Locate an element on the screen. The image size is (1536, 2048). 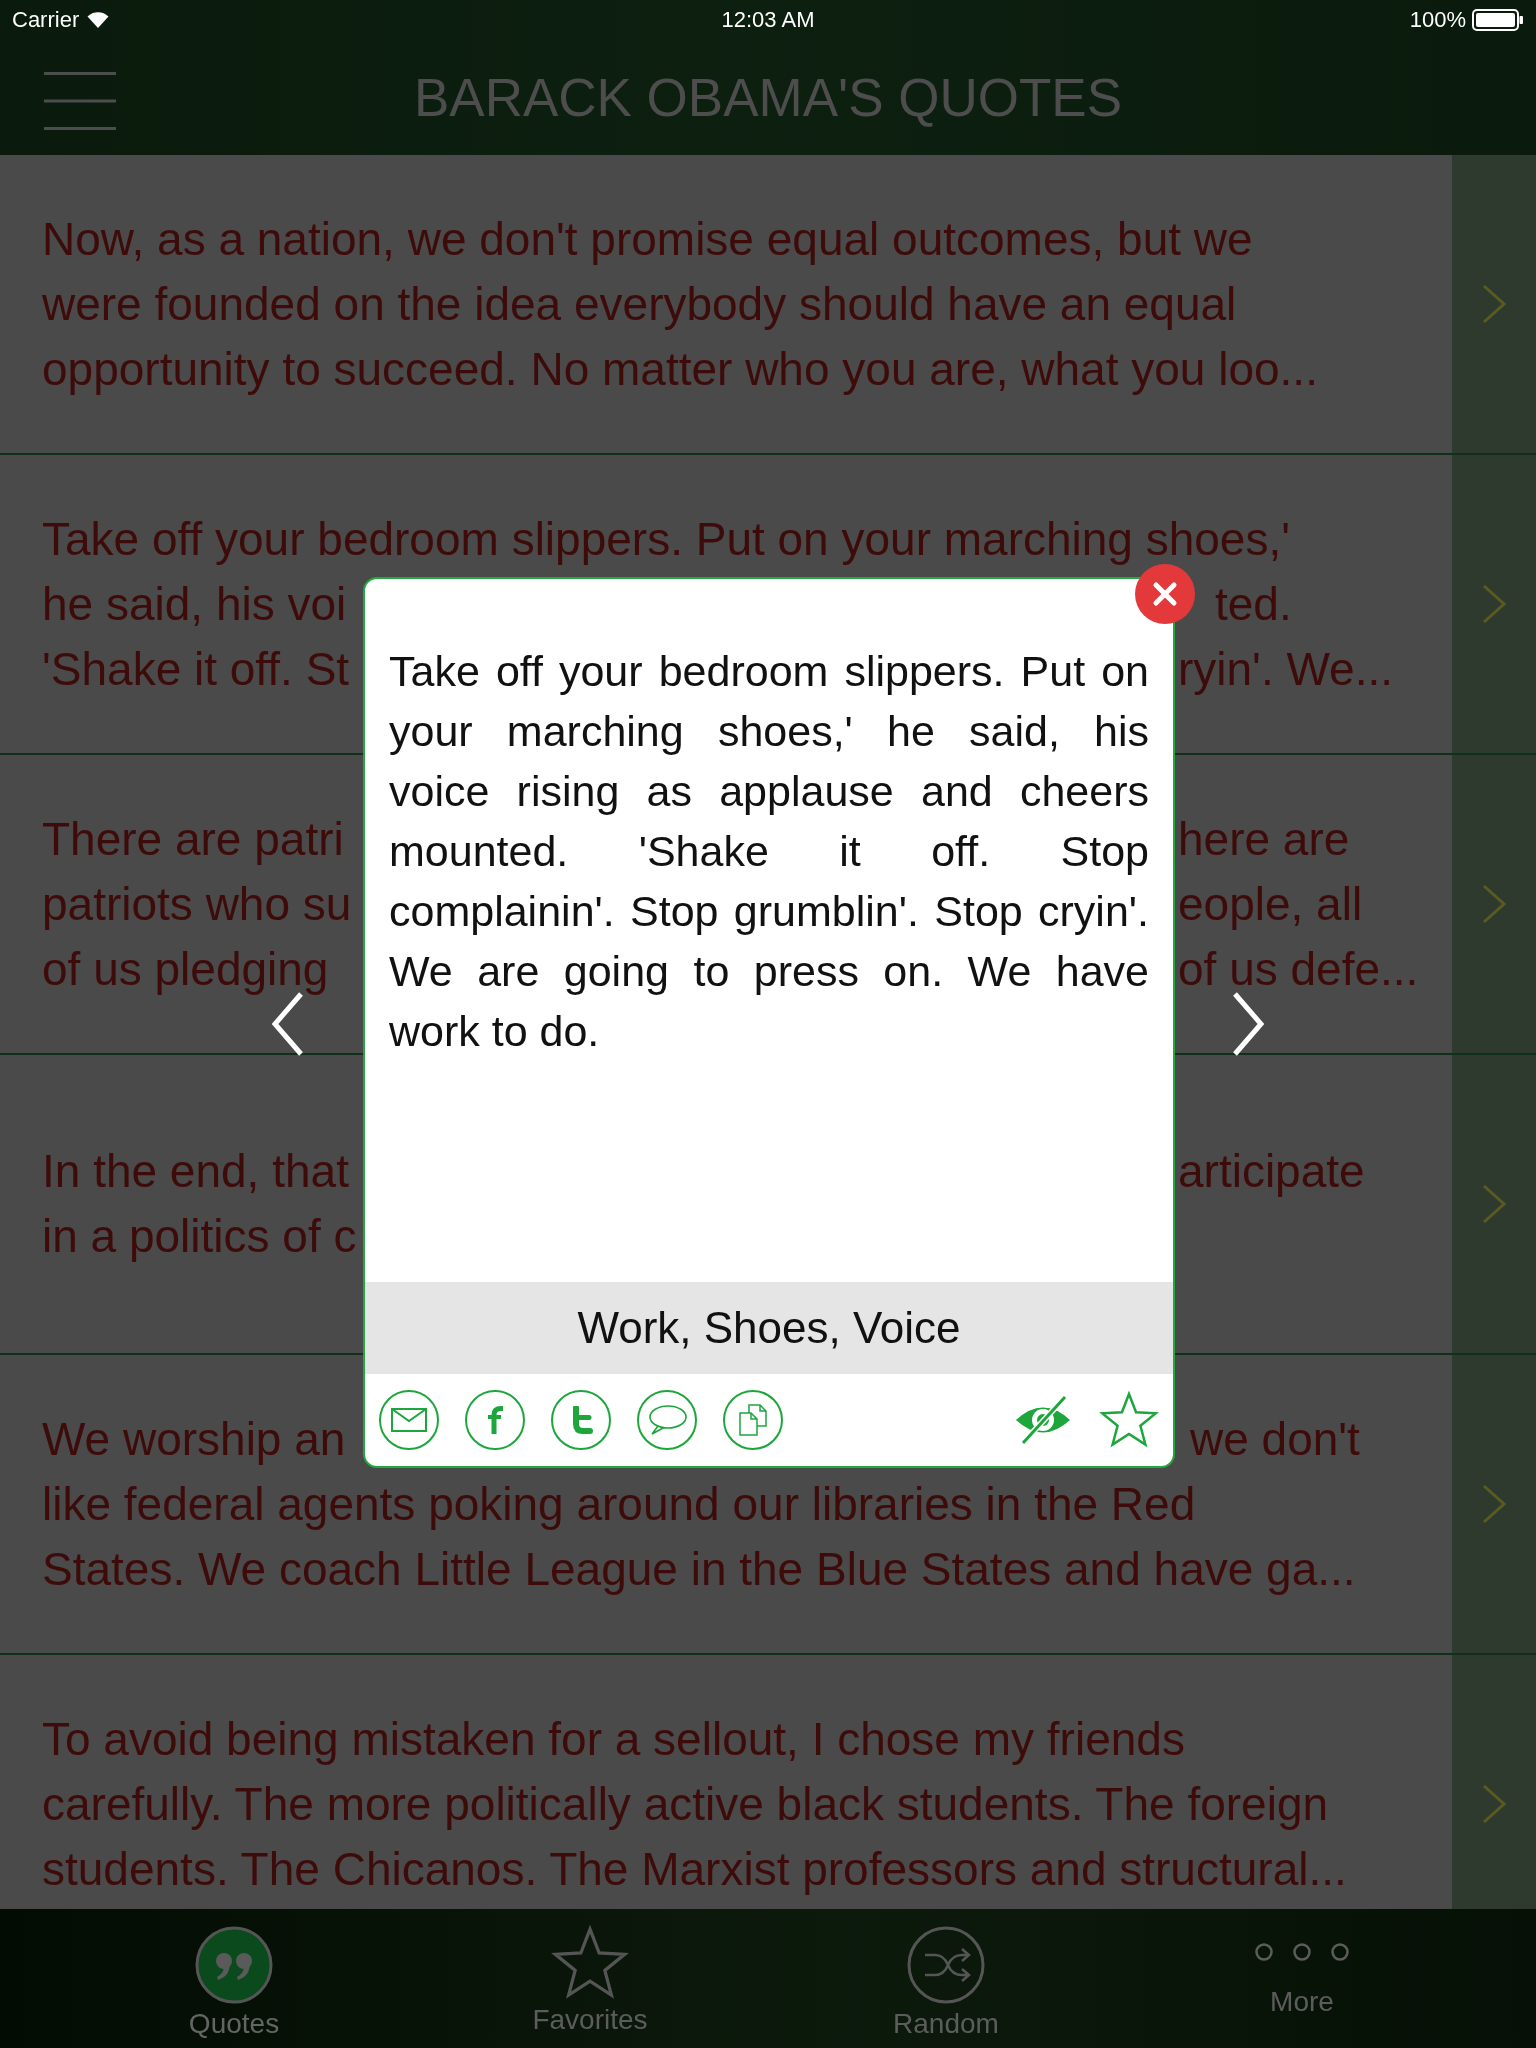
shuffle-icon is located at coordinates (946, 1965).